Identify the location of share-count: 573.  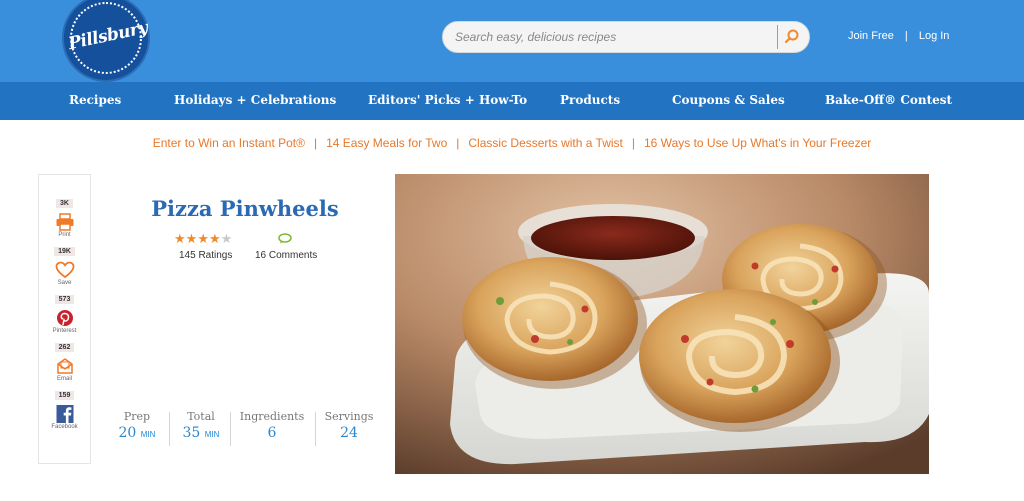
(64, 299).